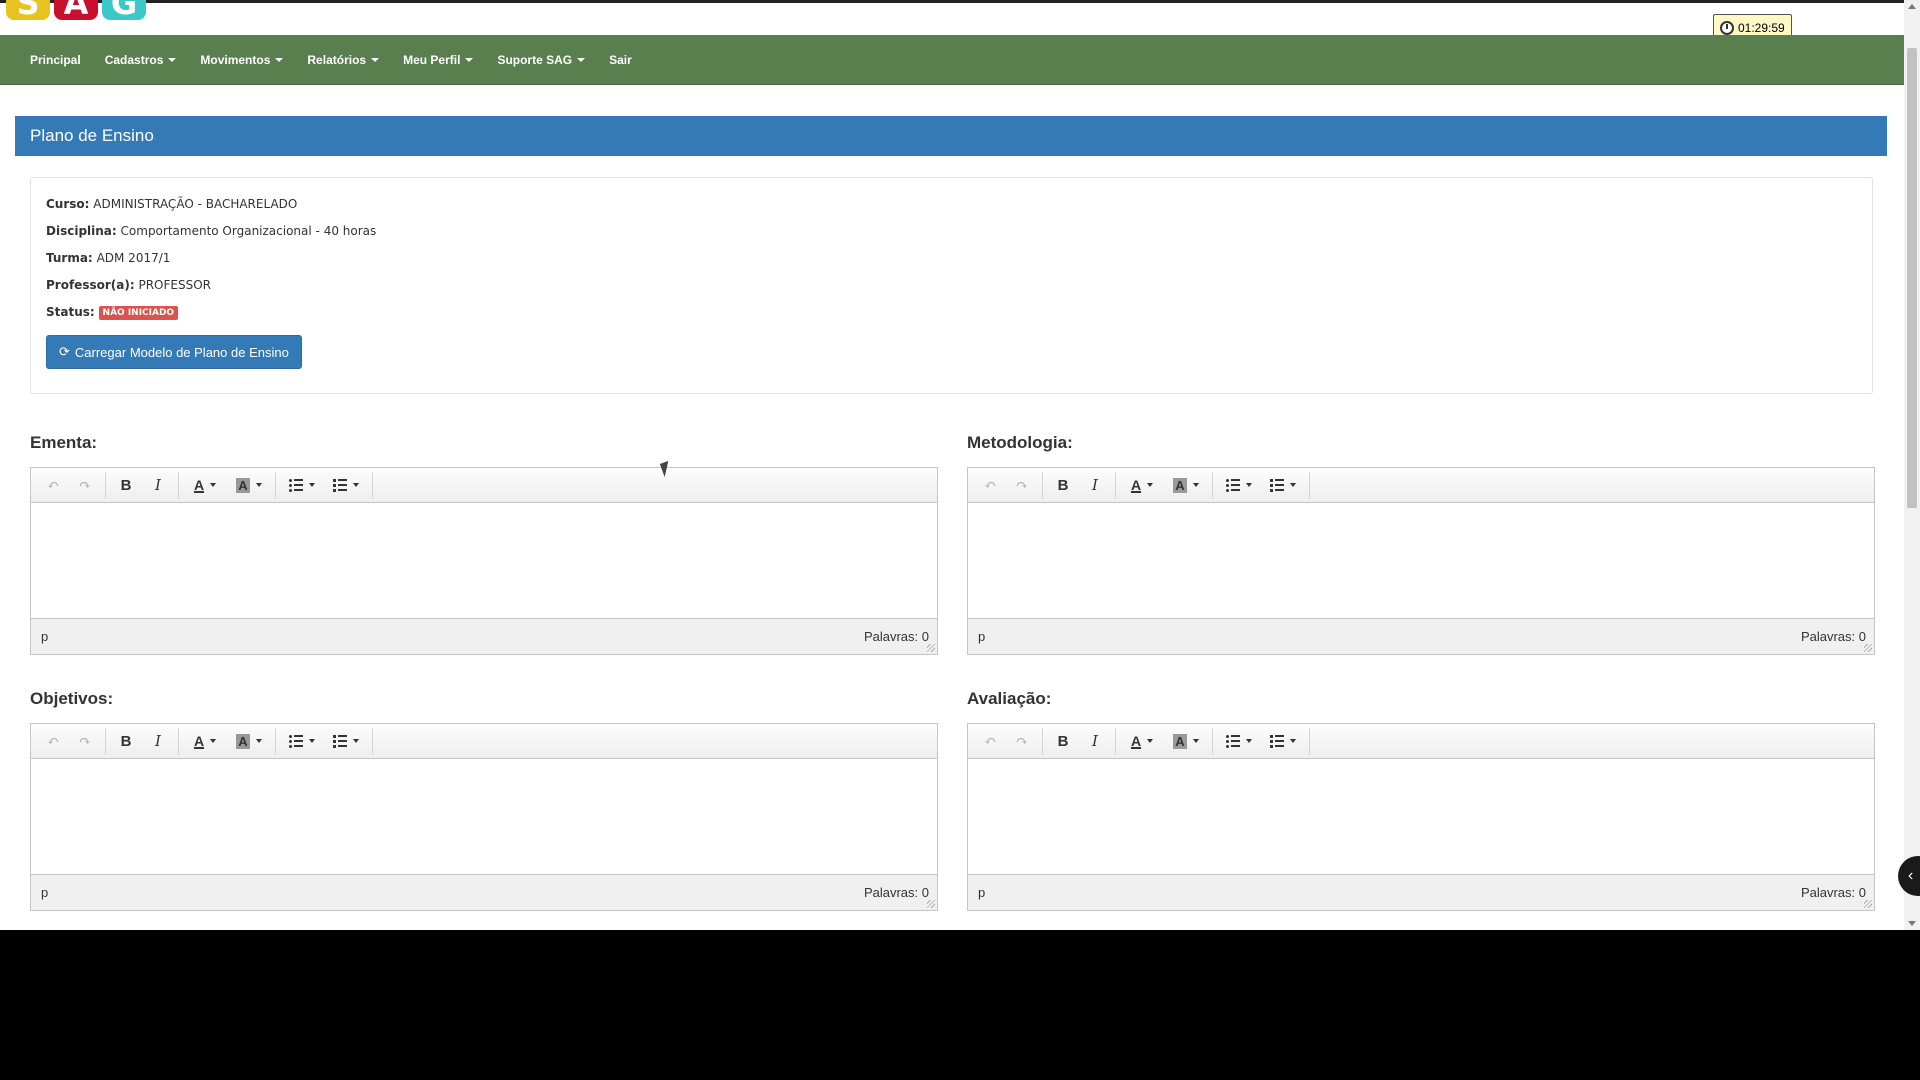  I want to click on avaliacao-text-area, so click(1421, 816).